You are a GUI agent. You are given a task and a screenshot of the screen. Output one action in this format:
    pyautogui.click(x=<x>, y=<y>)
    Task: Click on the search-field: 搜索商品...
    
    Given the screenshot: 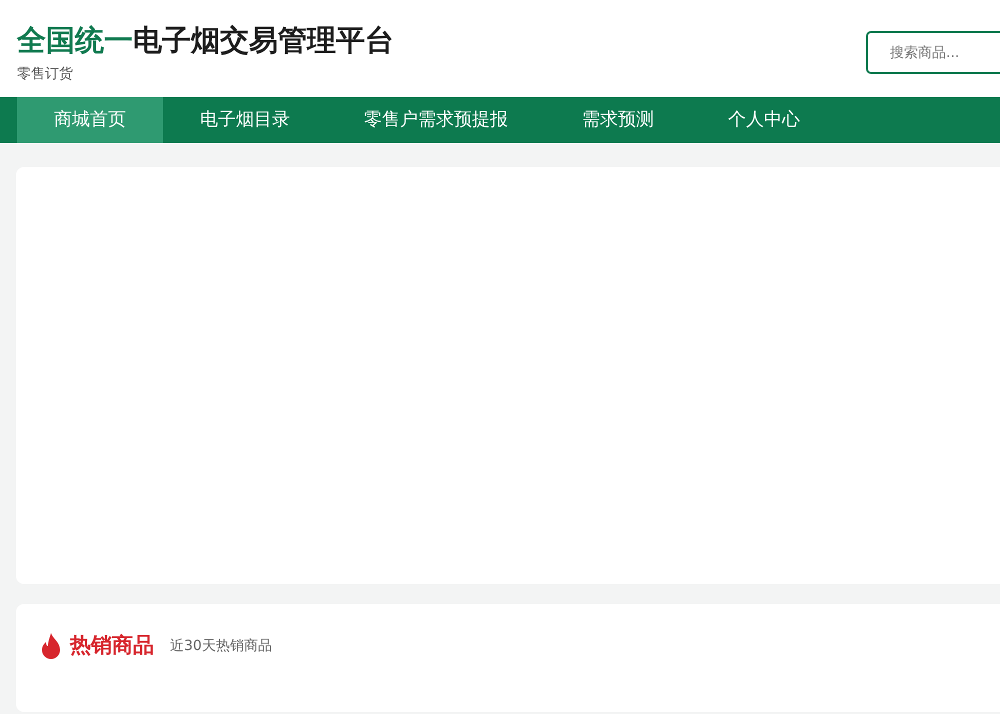 What is the action you would take?
    pyautogui.click(x=933, y=52)
    